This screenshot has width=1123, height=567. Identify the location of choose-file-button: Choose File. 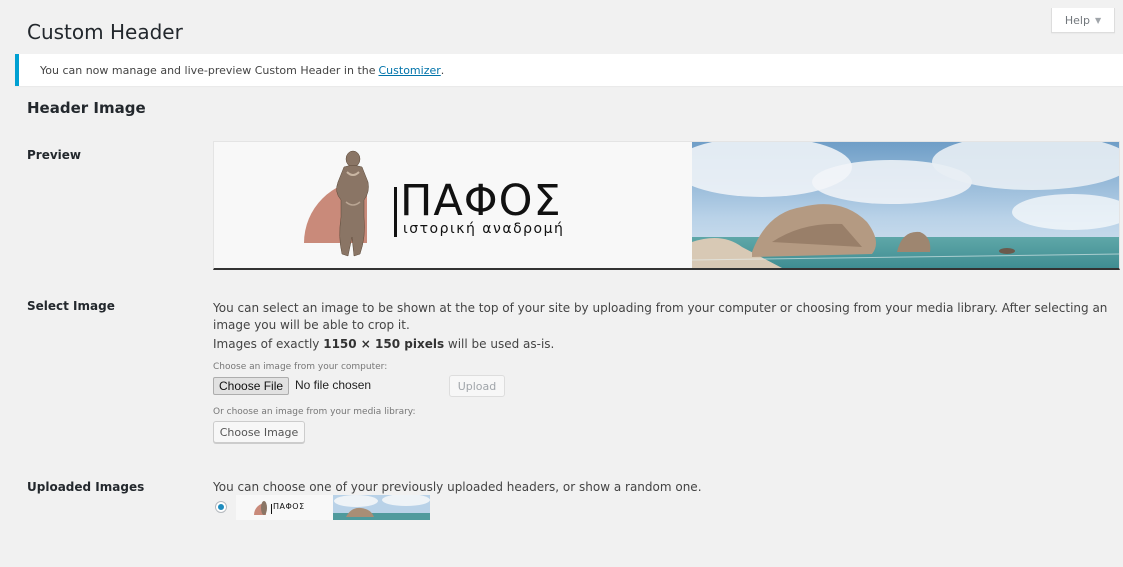
(251, 386).